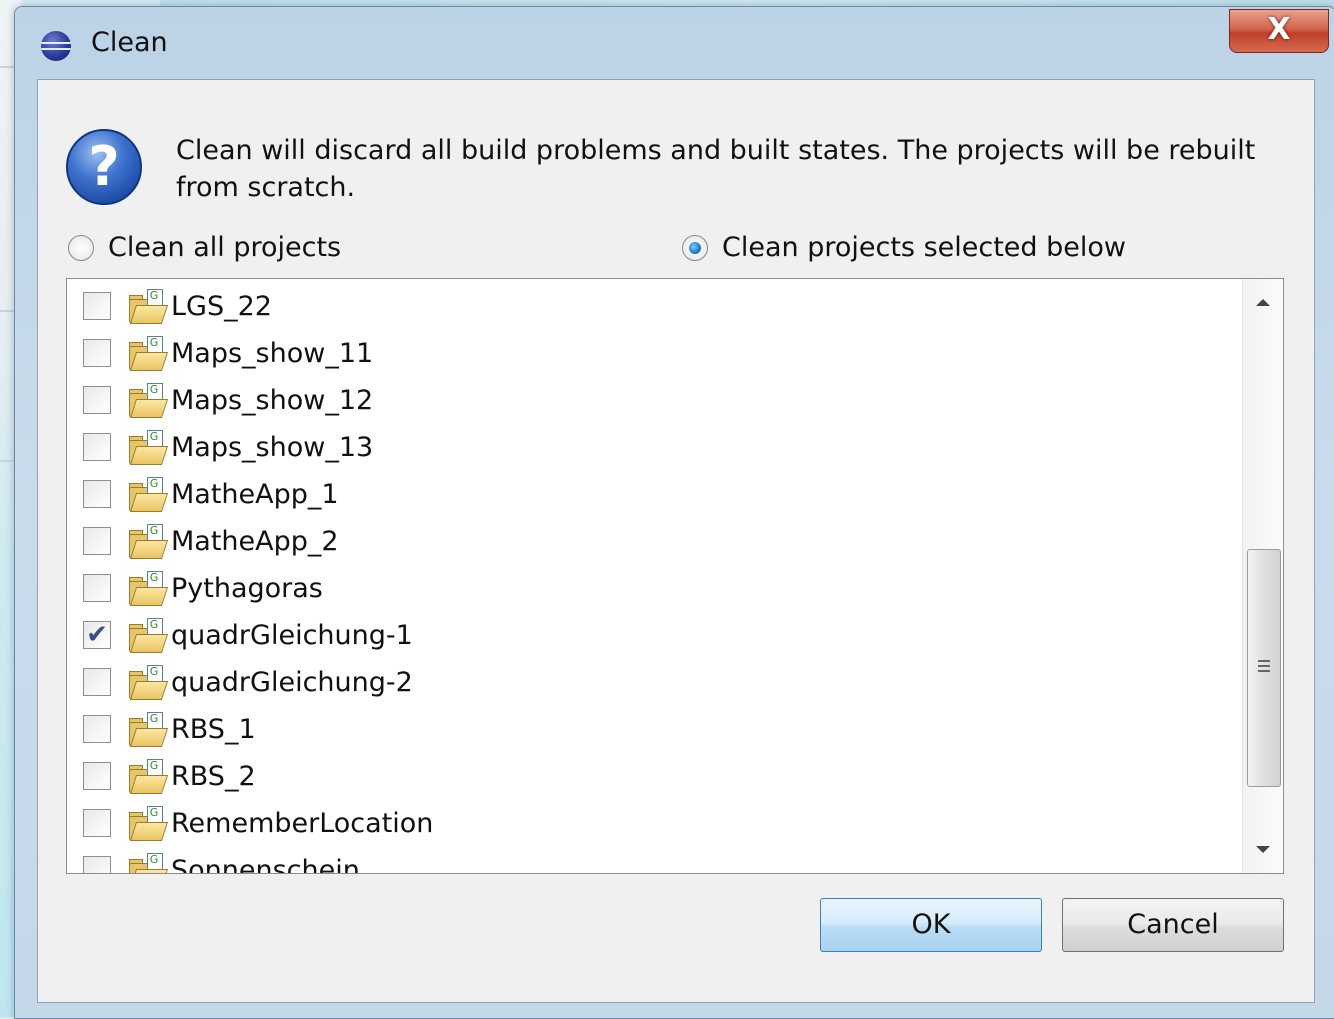 Image resolution: width=1334 pixels, height=1019 pixels. What do you see at coordinates (255, 541) in the screenshot?
I see `project-name: MatheApp_2` at bounding box center [255, 541].